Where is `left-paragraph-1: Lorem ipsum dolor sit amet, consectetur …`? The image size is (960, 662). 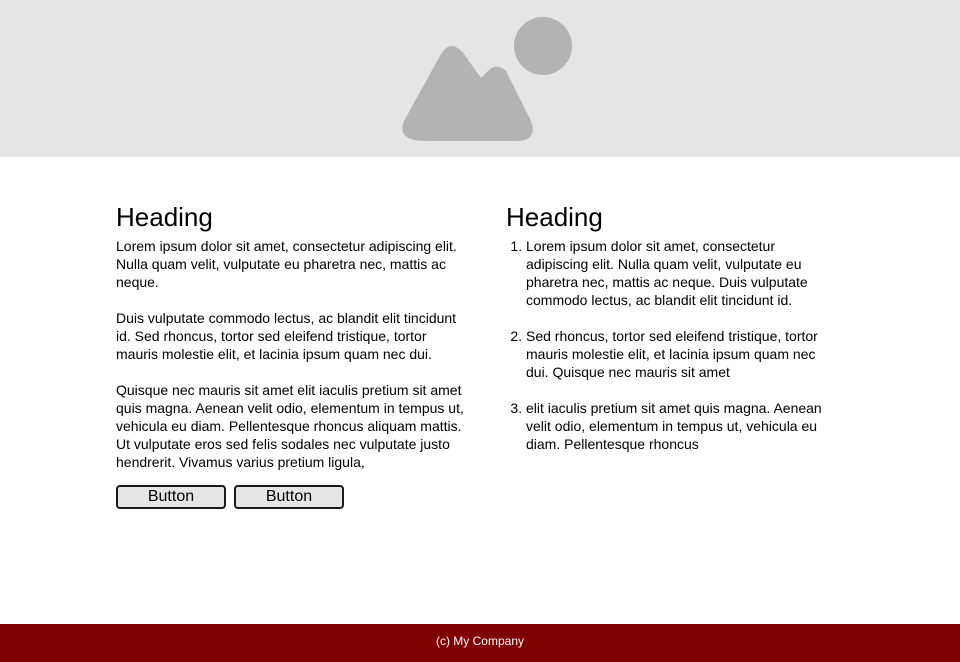
left-paragraph-1: Lorem ipsum dolor sit amet, consectetur … is located at coordinates (286, 264).